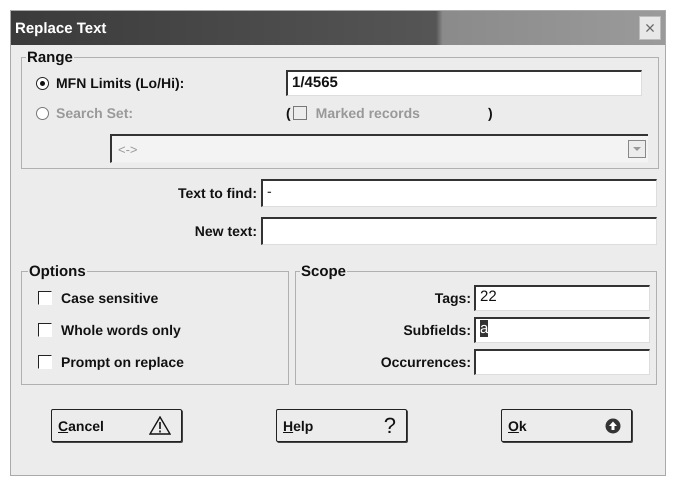 Image resolution: width=674 pixels, height=481 pixels. What do you see at coordinates (217, 193) in the screenshot?
I see `field-label: Text to find:` at bounding box center [217, 193].